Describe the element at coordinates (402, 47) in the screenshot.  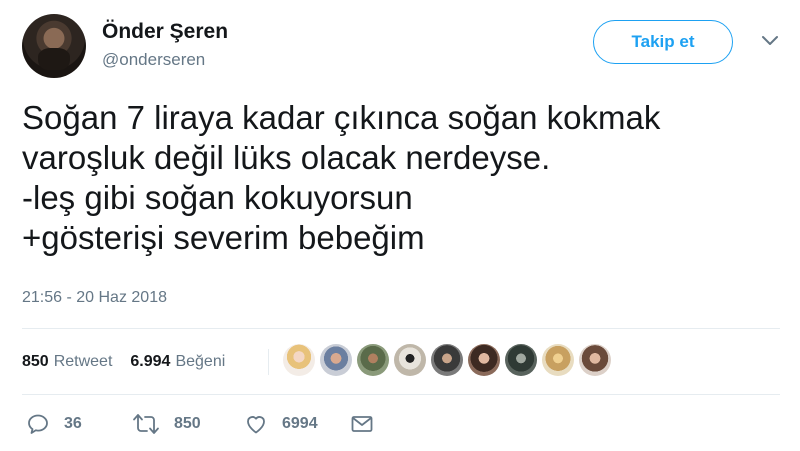
I see `tweet-header: Önder Şeren @onderseren Takip et` at that location.